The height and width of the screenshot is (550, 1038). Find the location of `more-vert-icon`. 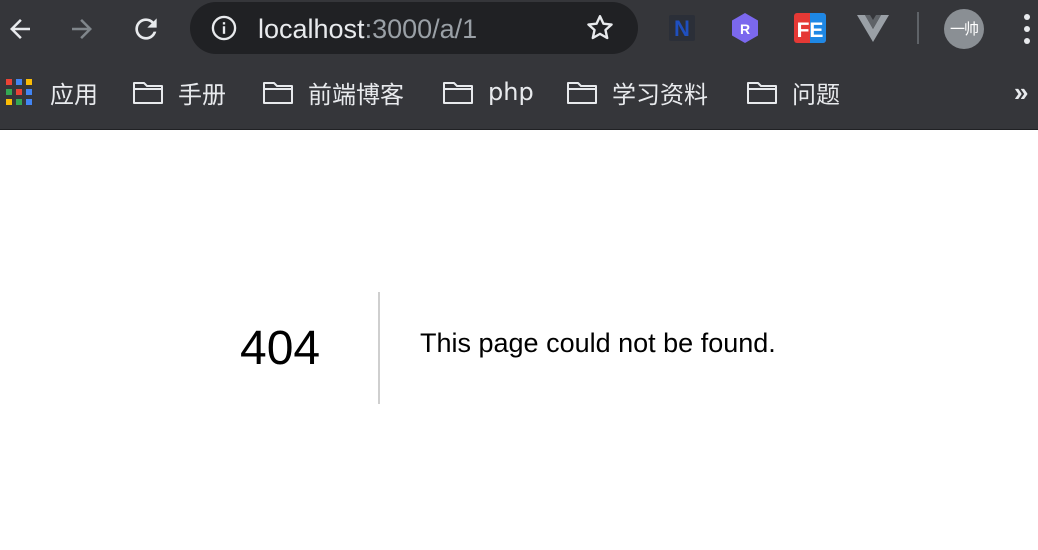

more-vert-icon is located at coordinates (1027, 29).